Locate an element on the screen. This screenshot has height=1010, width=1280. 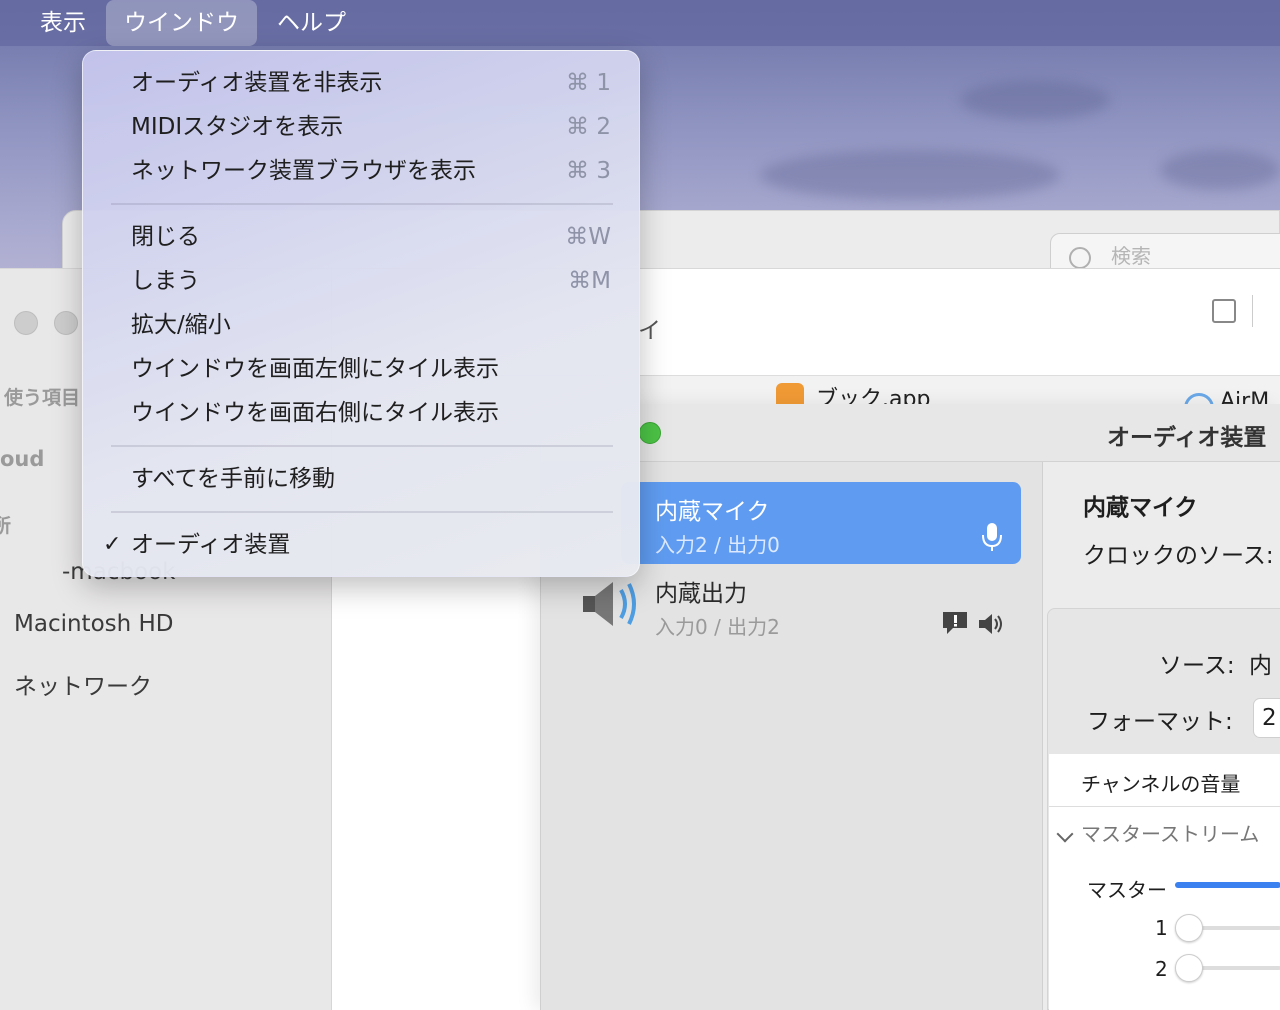
device-name: 内蔵マイク is located at coordinates (712, 512).